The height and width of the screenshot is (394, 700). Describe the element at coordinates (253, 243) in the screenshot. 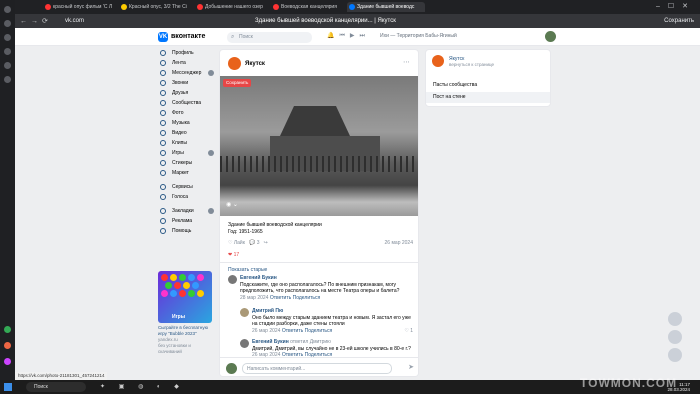

I see `comment-icon: 💬` at that location.